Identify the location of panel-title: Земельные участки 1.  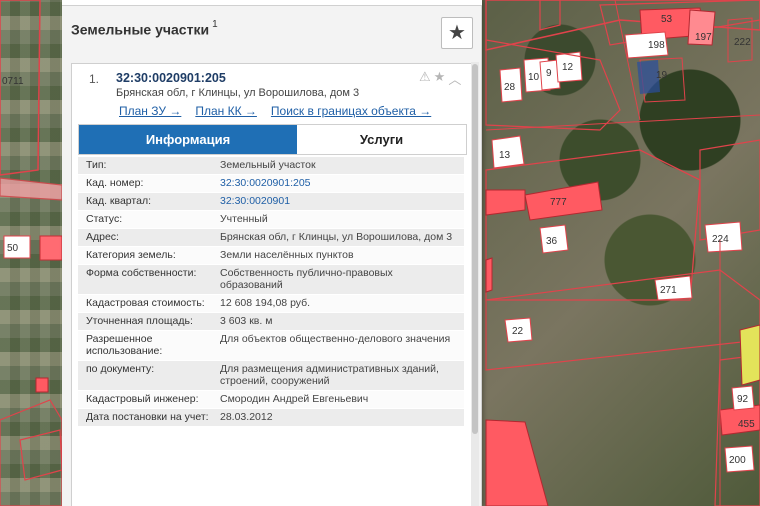
(144, 28).